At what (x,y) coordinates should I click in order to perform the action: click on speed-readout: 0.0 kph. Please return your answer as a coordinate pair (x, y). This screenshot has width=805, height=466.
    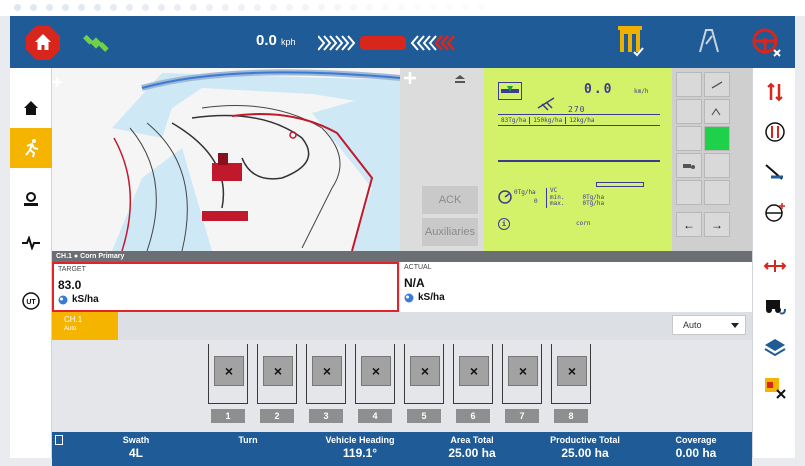
    Looking at the image, I should click on (276, 40).